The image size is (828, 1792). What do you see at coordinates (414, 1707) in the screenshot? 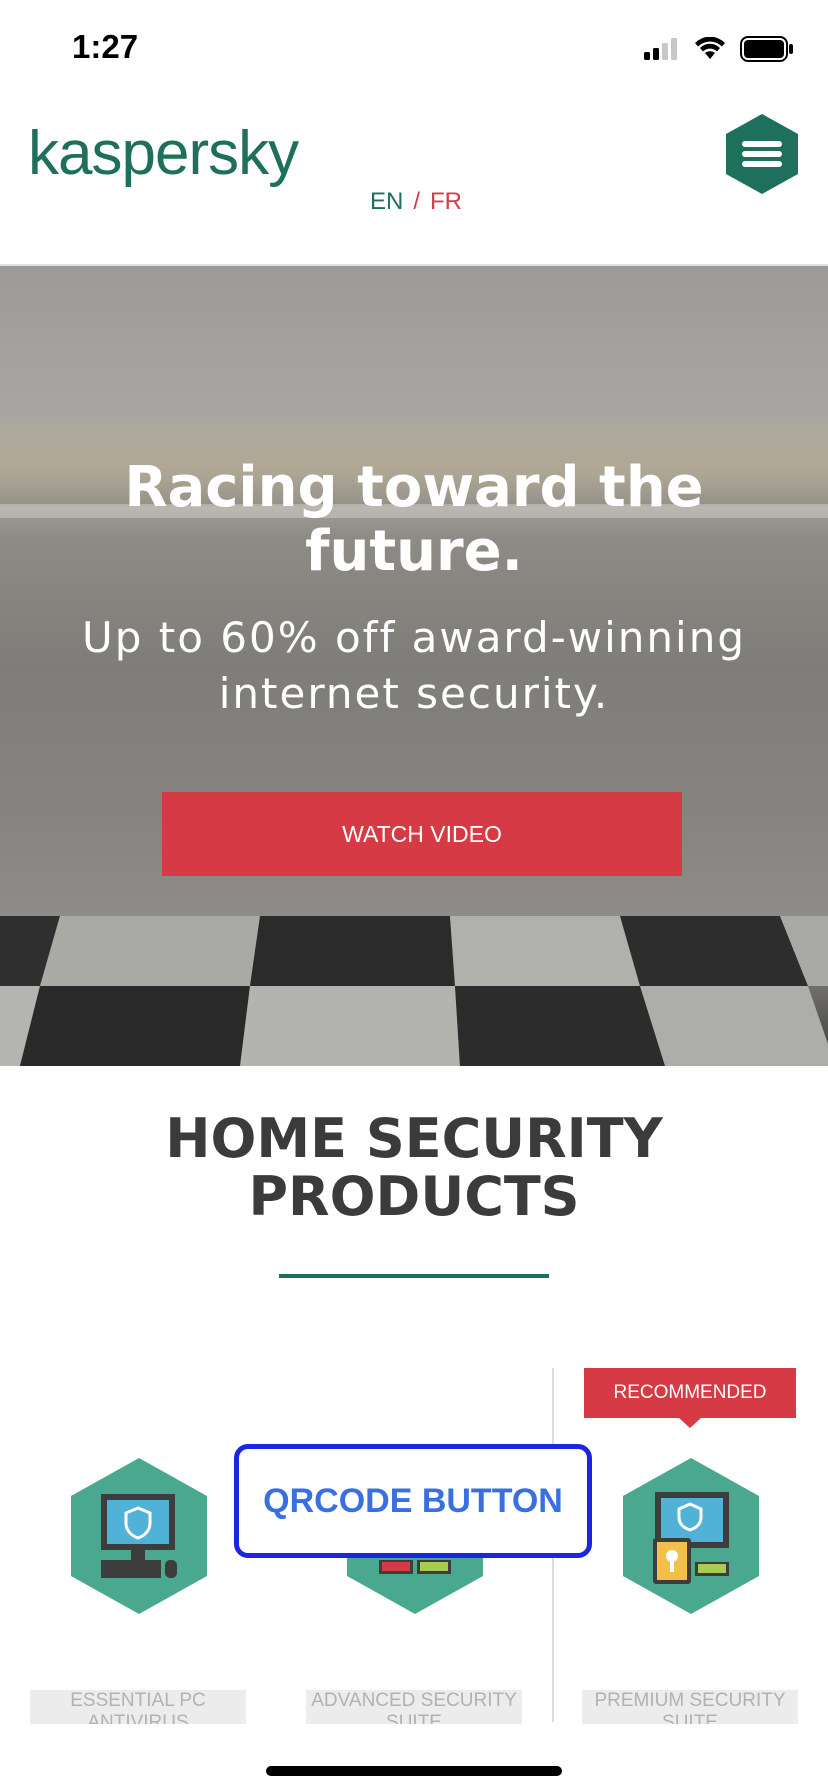
I see `product-name-advanced: ADVANCED SECURITY SUITE` at bounding box center [414, 1707].